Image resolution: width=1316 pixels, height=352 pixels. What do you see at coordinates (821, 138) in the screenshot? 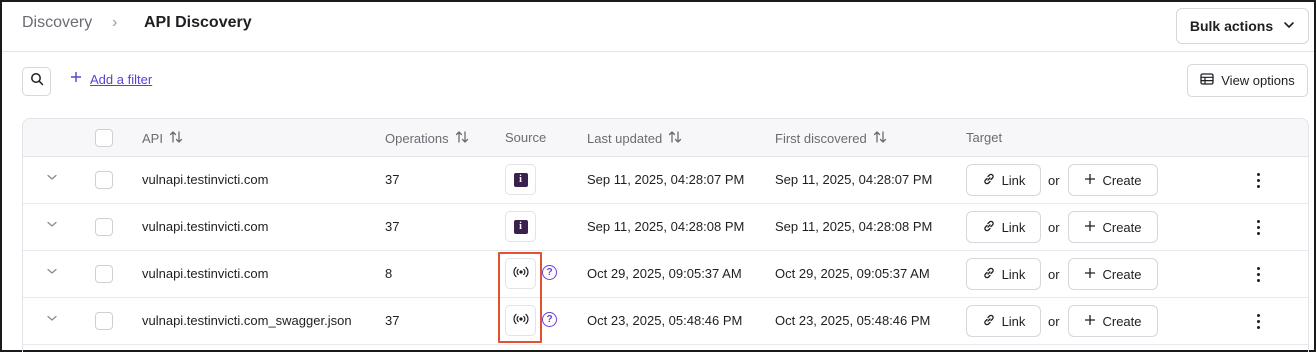
I see `column-label-first-discovered: First discovered` at bounding box center [821, 138].